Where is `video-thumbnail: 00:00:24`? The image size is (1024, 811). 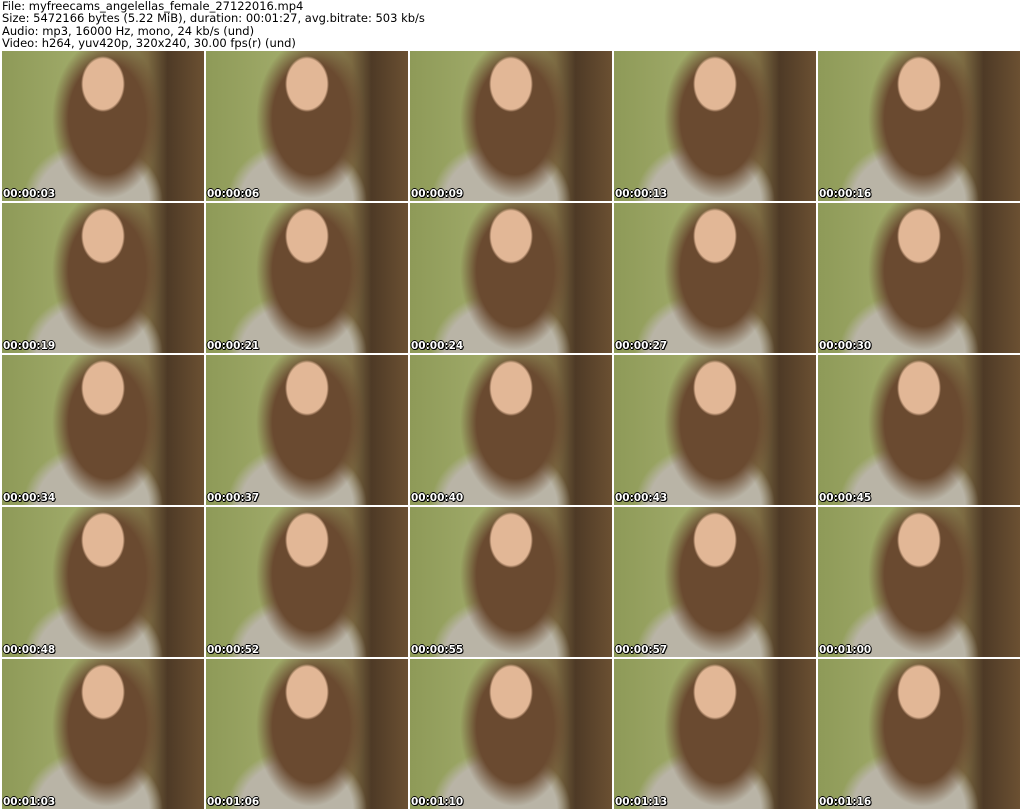
video-thumbnail: 00:00:24 is located at coordinates (511, 278).